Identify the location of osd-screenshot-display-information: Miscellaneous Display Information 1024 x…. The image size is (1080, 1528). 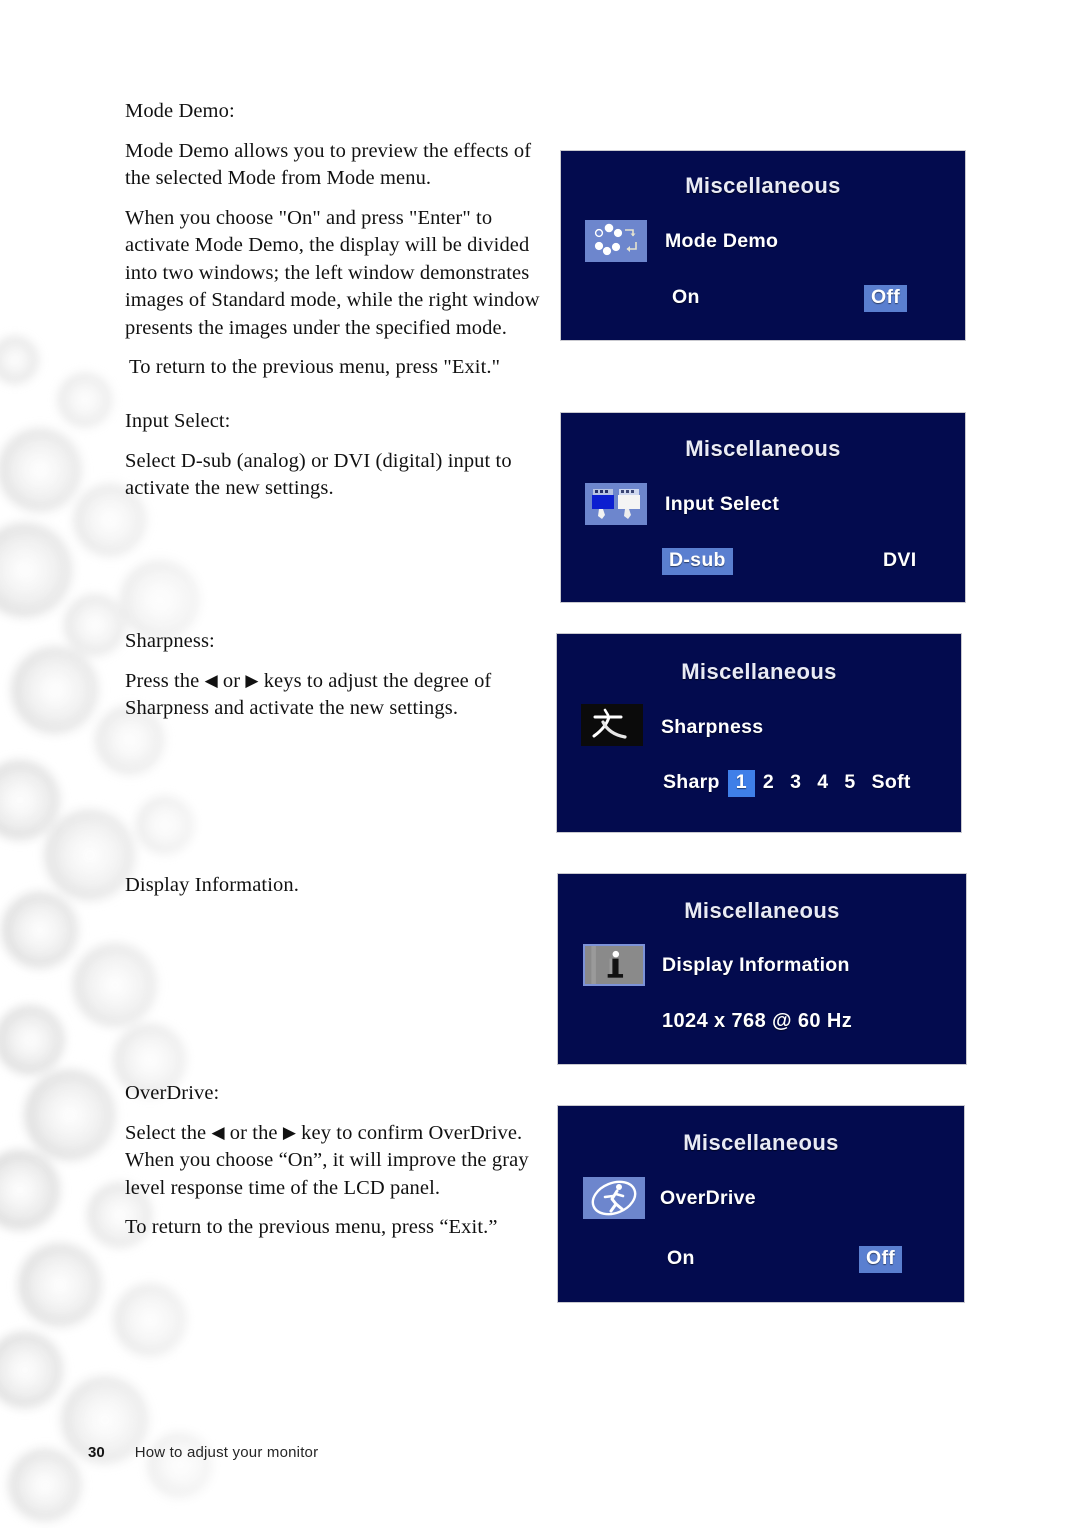
(762, 969).